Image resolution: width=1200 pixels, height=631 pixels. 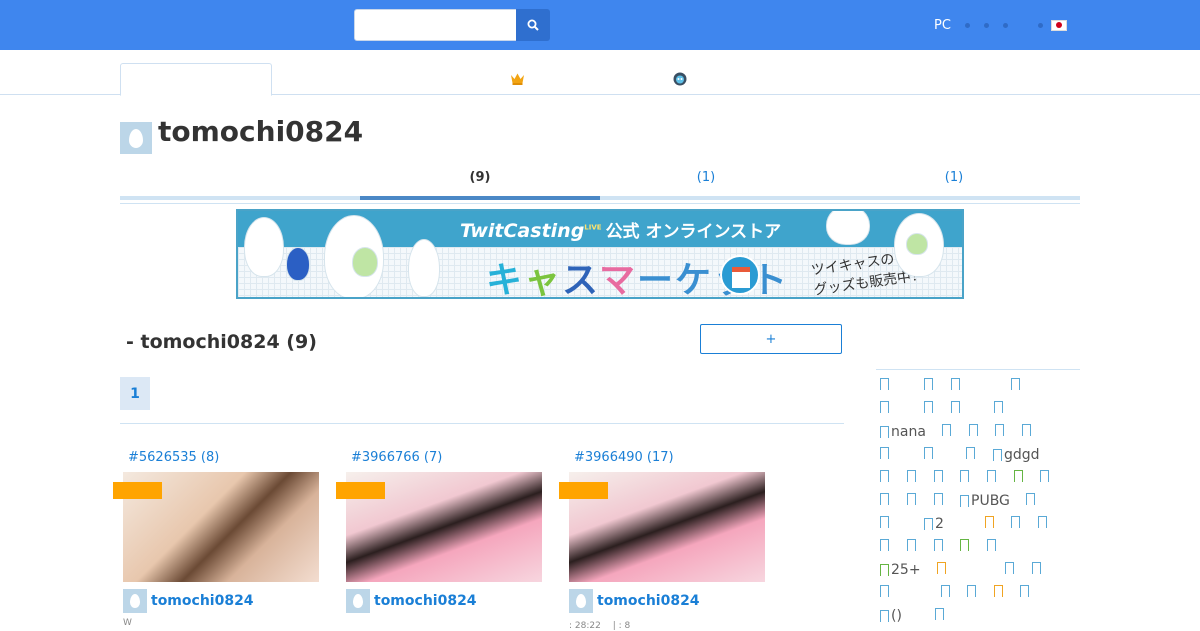 I want to click on tag-link: gdgd, so click(x=1016, y=455).